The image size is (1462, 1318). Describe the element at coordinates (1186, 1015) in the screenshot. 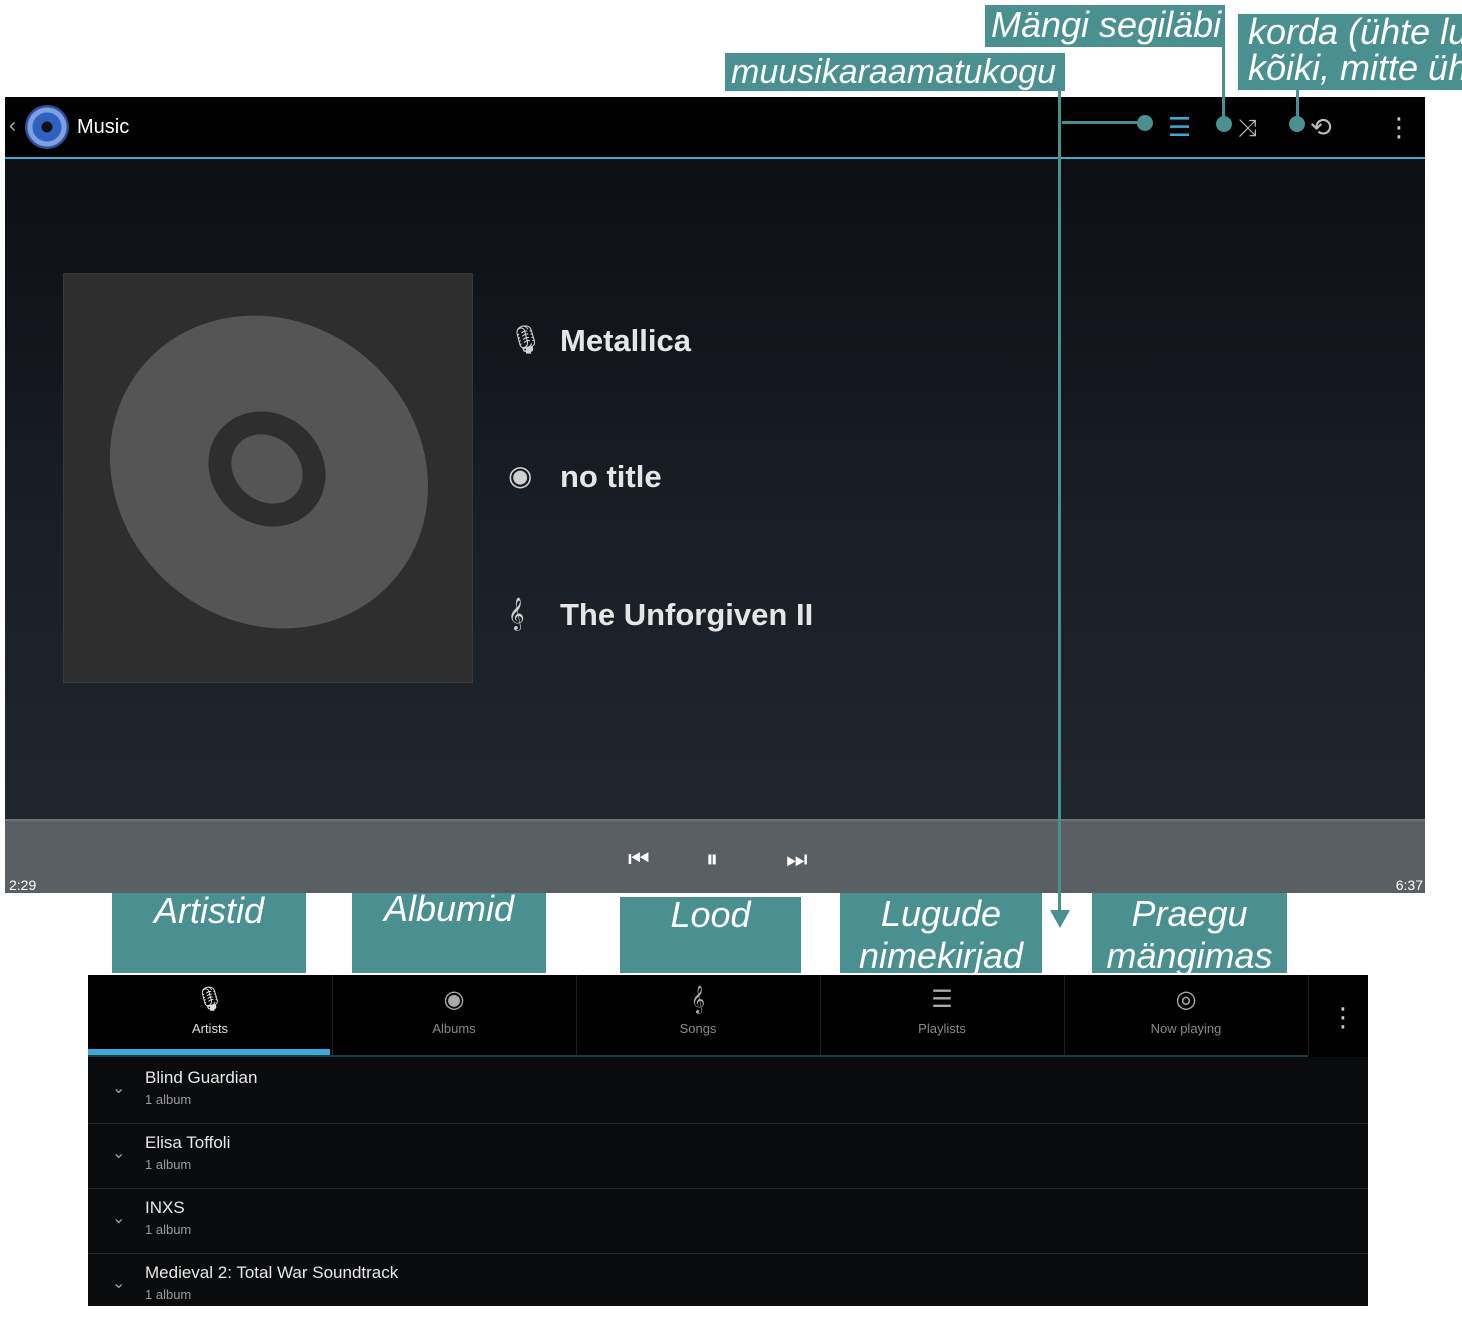

I see `tab-now-playing: ◎ Now playing` at that location.